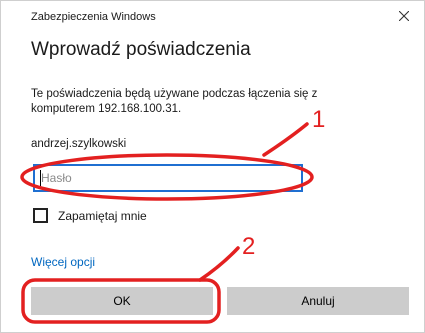  What do you see at coordinates (40, 178) in the screenshot?
I see `text-caret` at bounding box center [40, 178].